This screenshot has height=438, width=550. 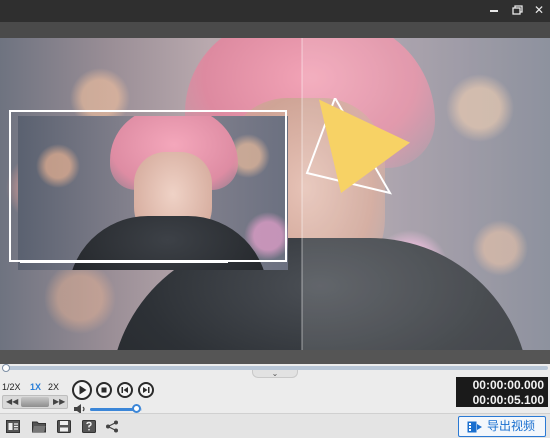 I want to click on speed-selector: 1/2X 1X 2X, so click(x=34, y=387).